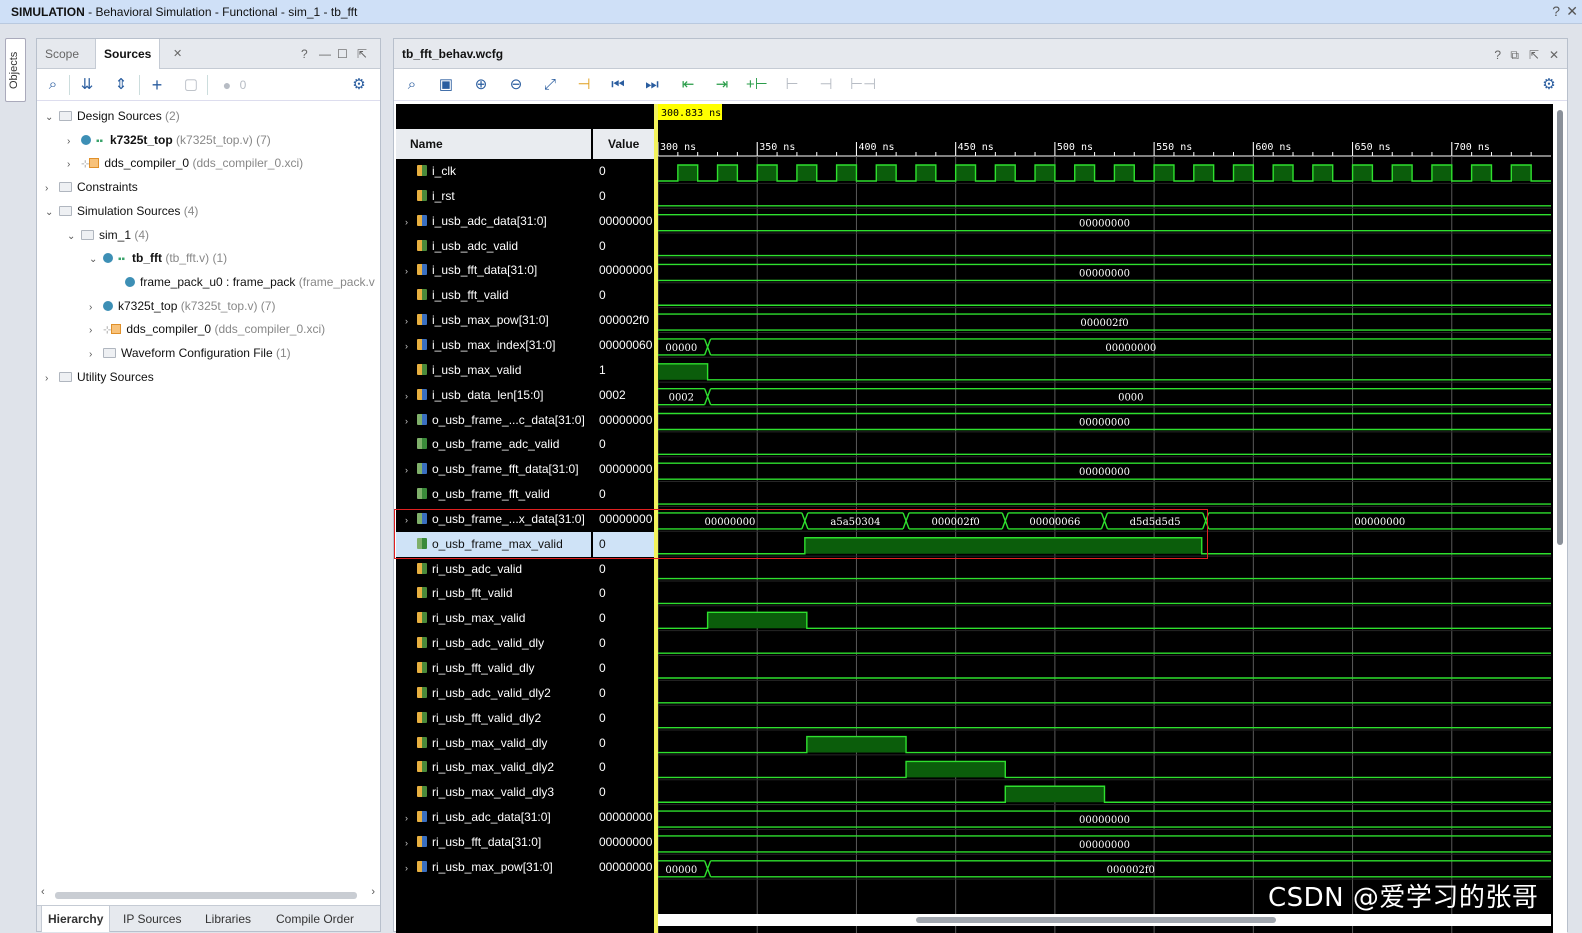  I want to click on signal-row: › o_usb_frame_fft_data[31:0], so click(493, 469).